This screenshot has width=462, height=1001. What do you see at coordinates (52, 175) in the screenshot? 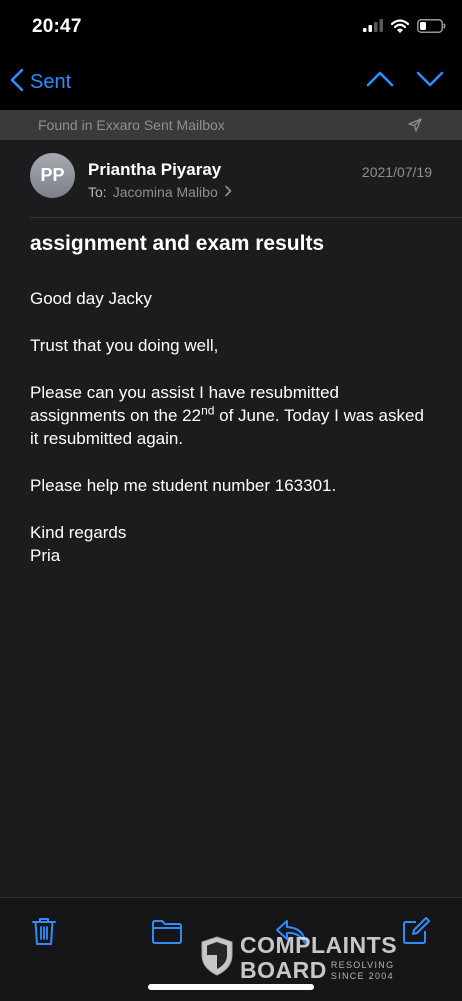
I see `avatar: PP` at bounding box center [52, 175].